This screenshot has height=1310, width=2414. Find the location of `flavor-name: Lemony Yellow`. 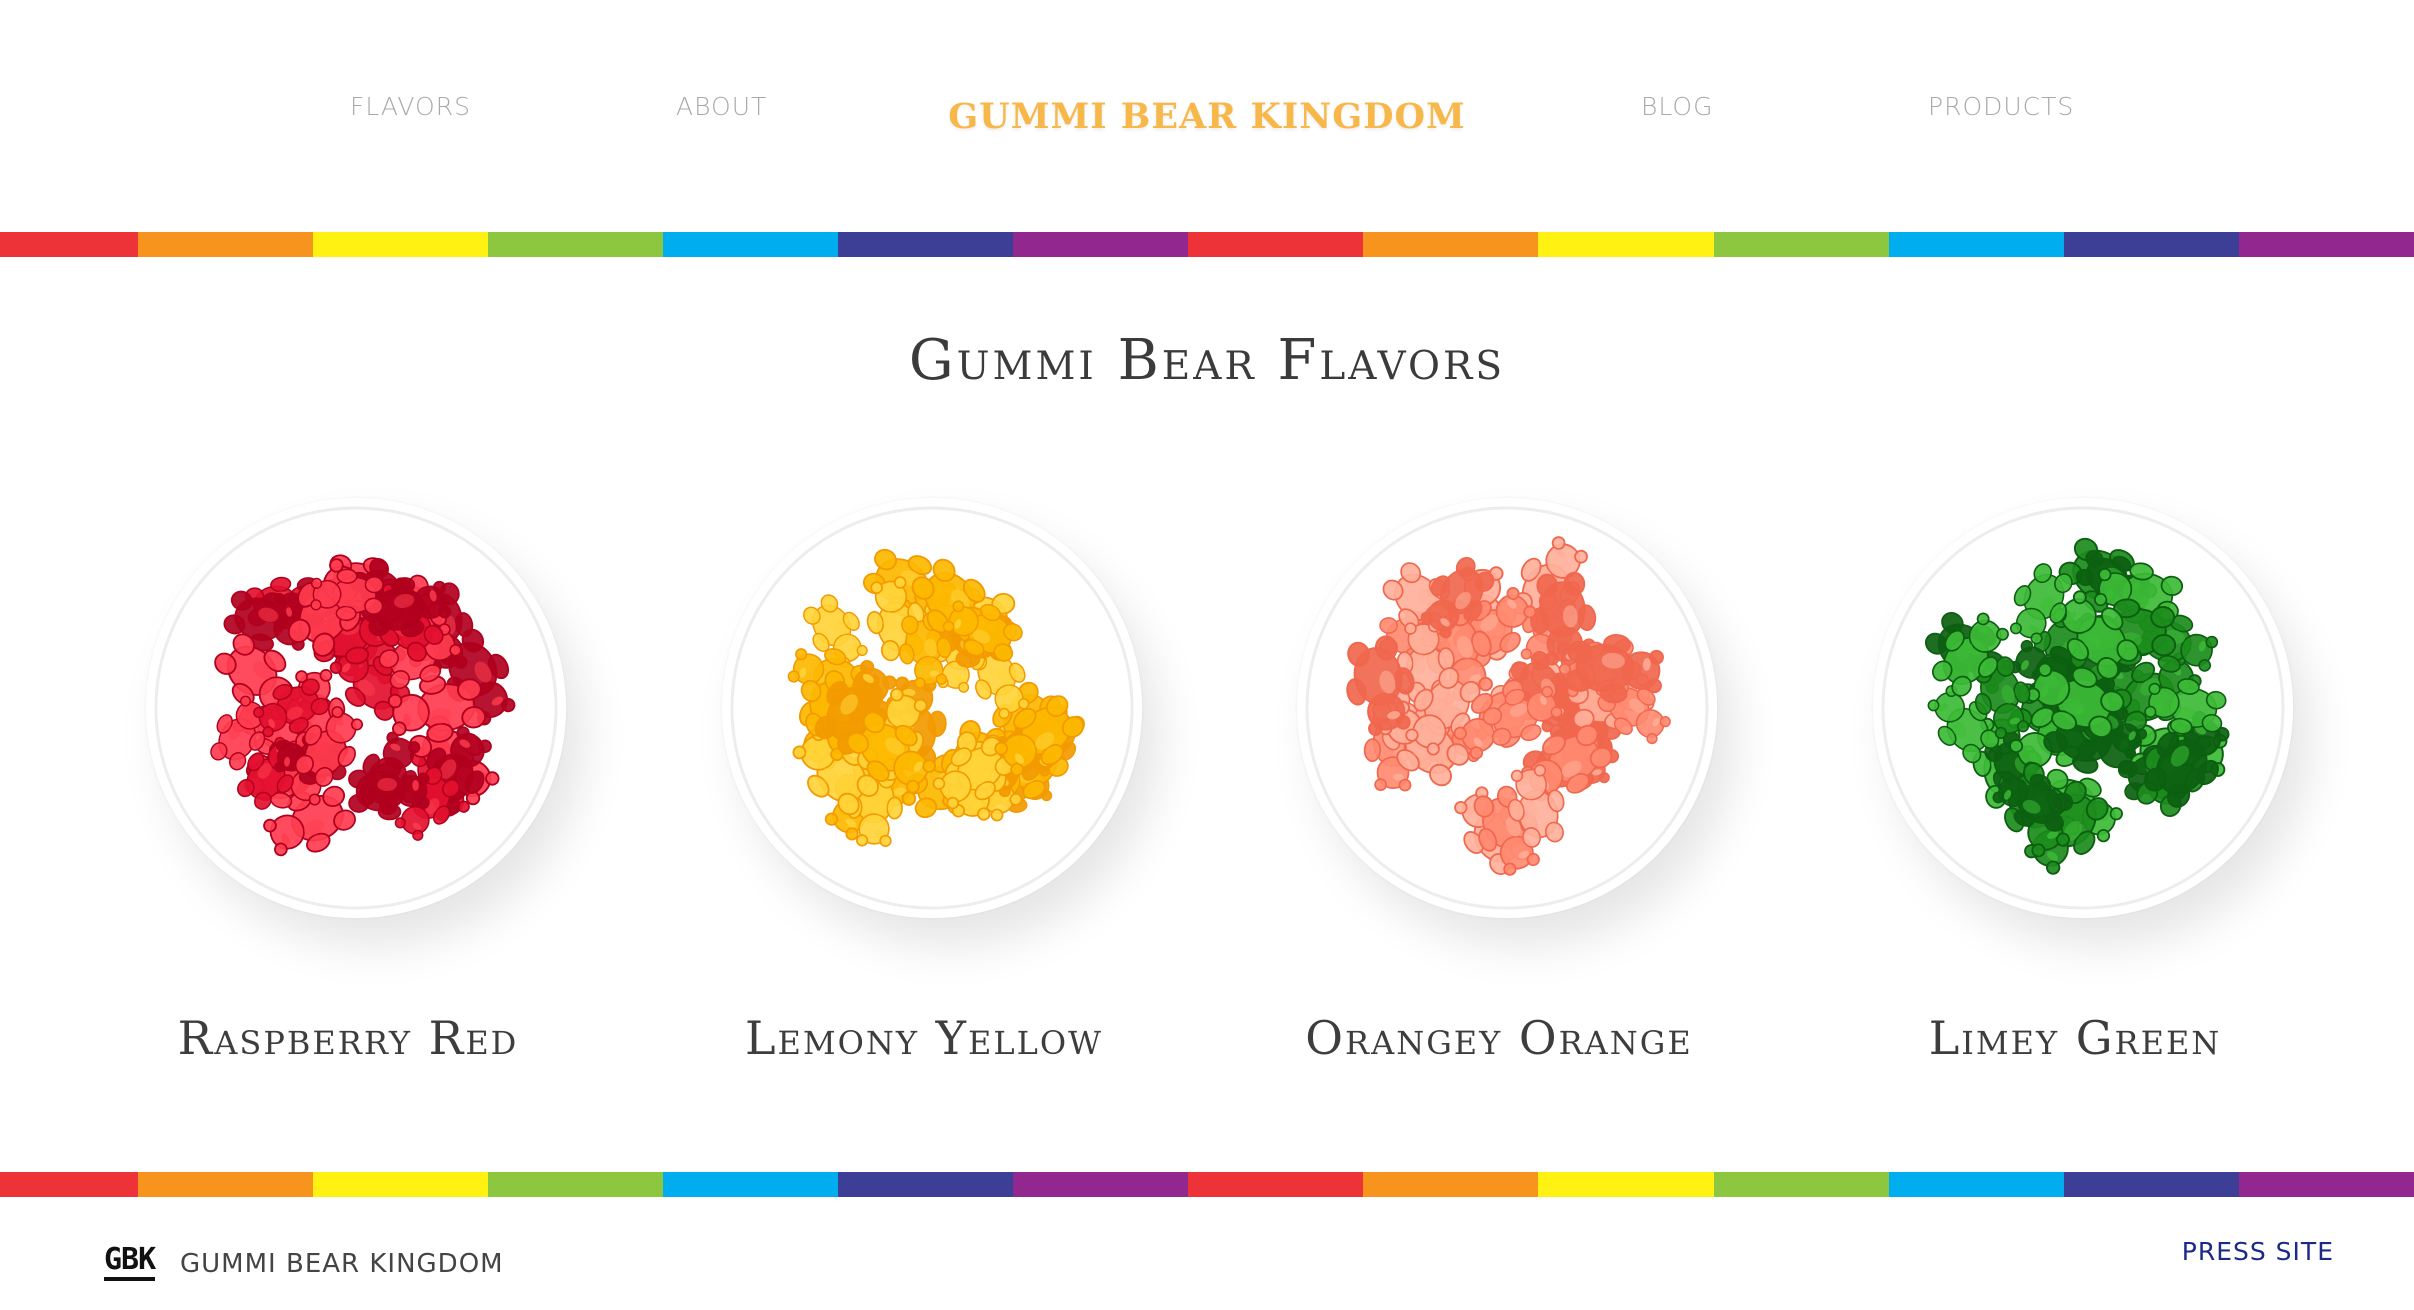

flavor-name: Lemony Yellow is located at coordinates (923, 1038).